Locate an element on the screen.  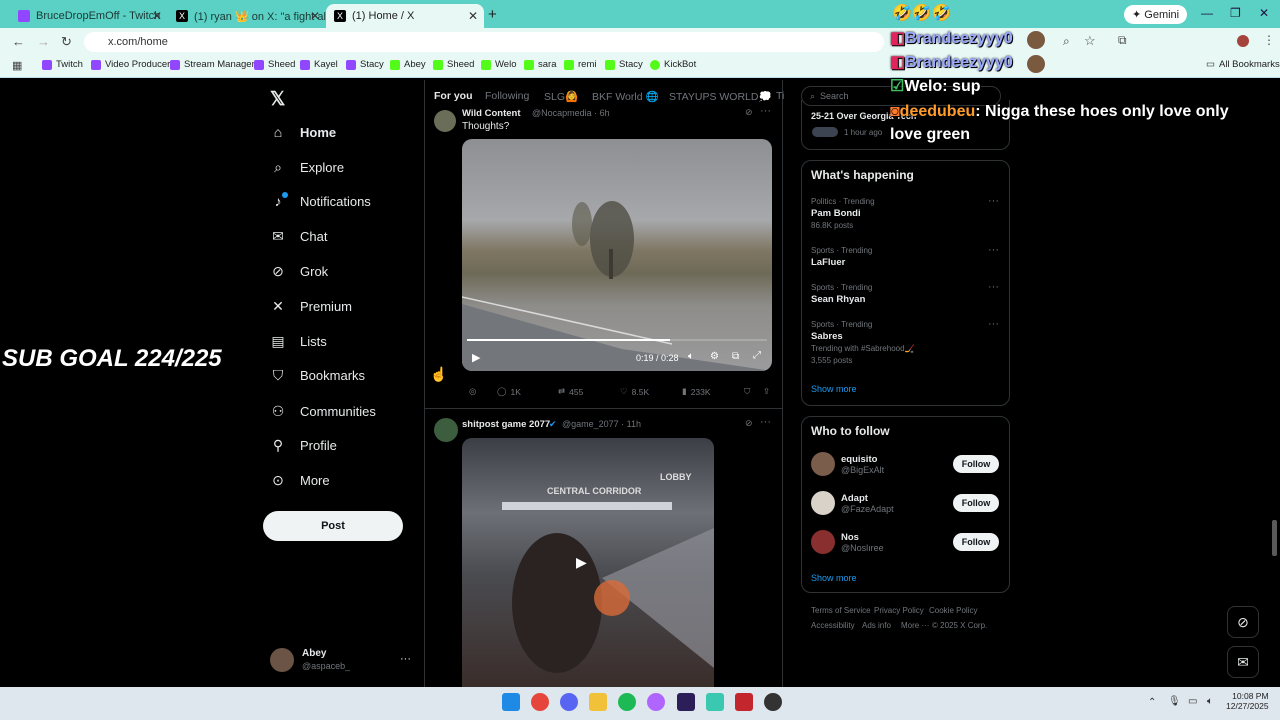
bookmark-item: Twitch is located at coordinates (62, 64).